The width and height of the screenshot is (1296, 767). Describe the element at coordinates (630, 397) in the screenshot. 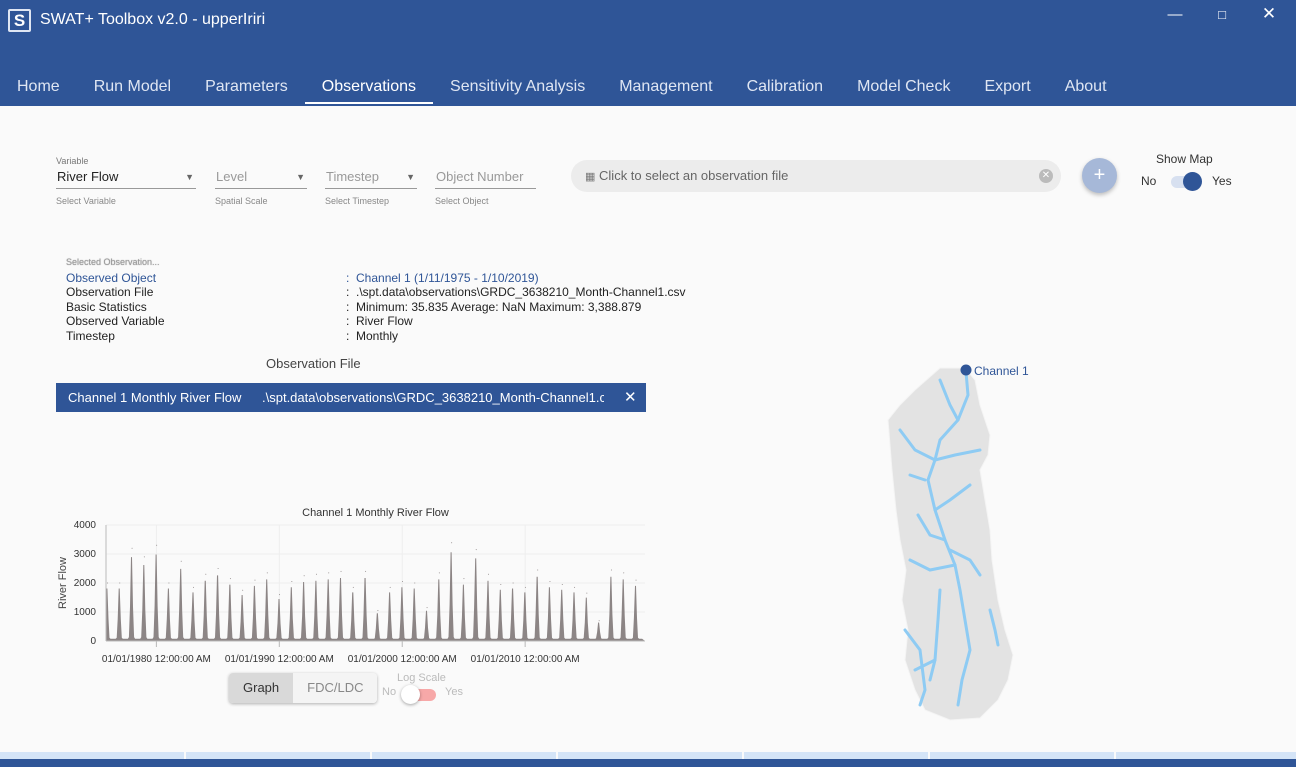

I see `remove-icon: ✕` at that location.